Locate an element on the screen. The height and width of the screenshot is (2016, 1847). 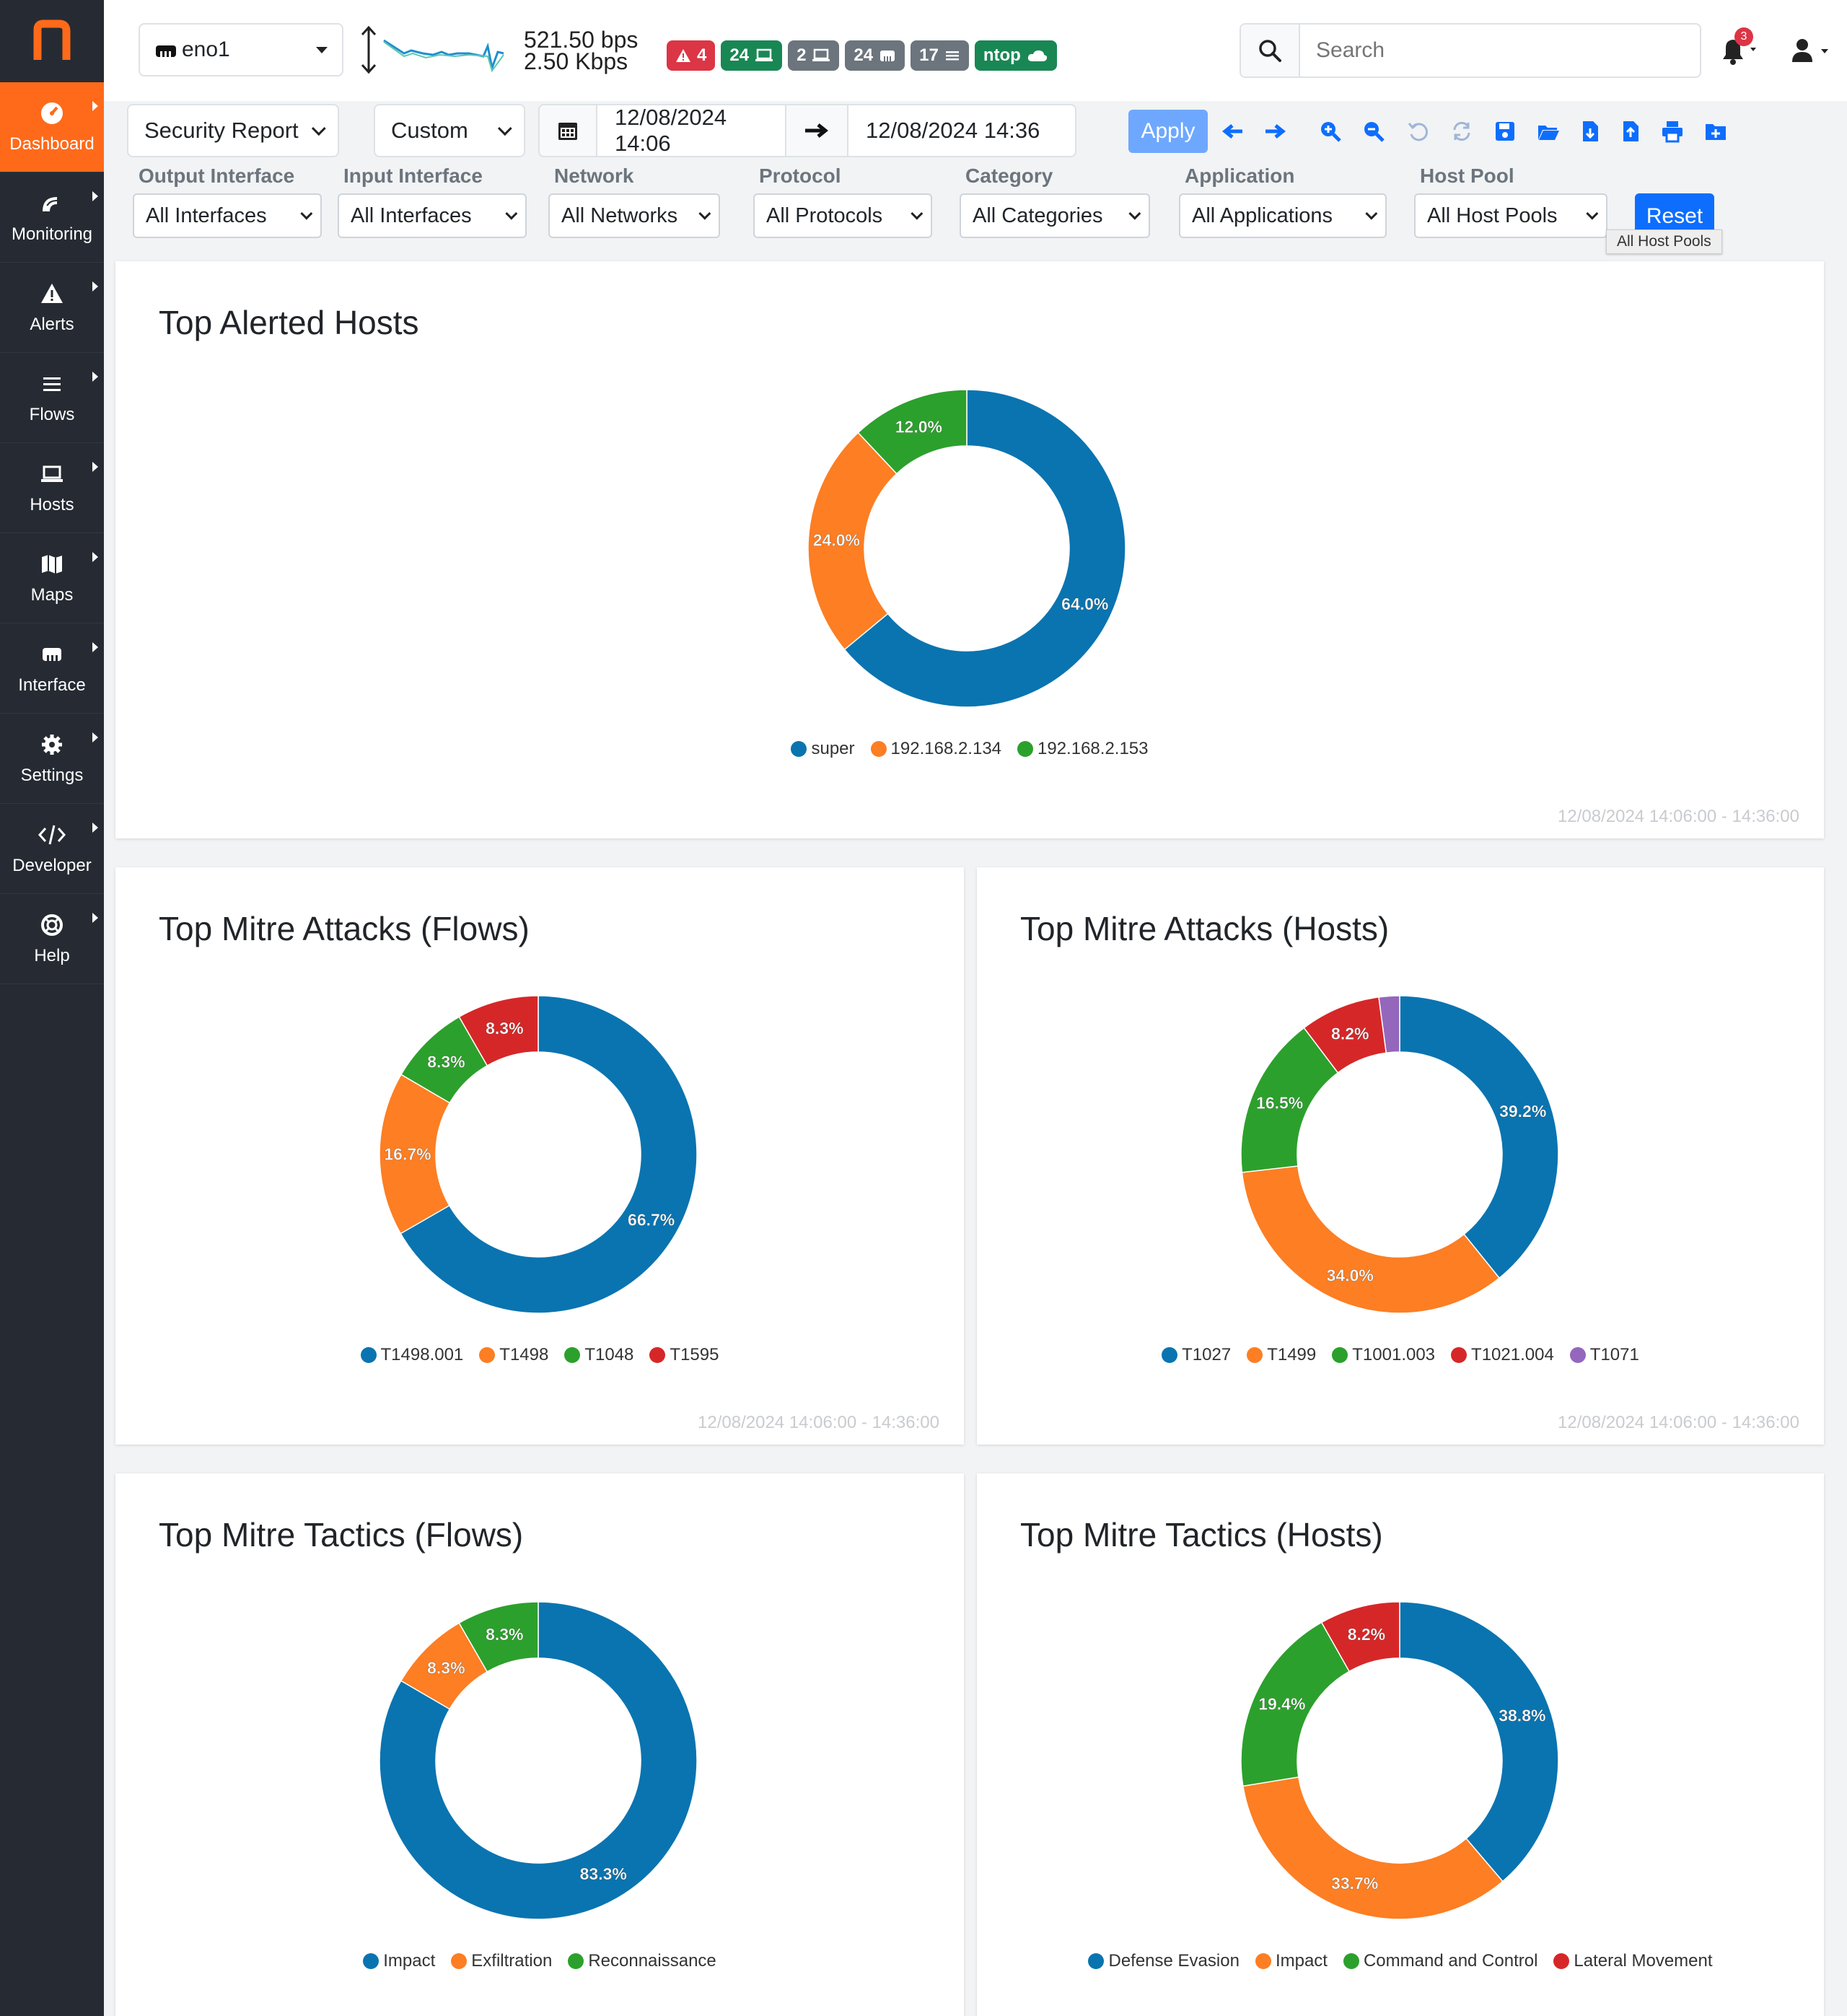
card-title: Top Mitre Tactics (Flows) is located at coordinates (341, 1534).